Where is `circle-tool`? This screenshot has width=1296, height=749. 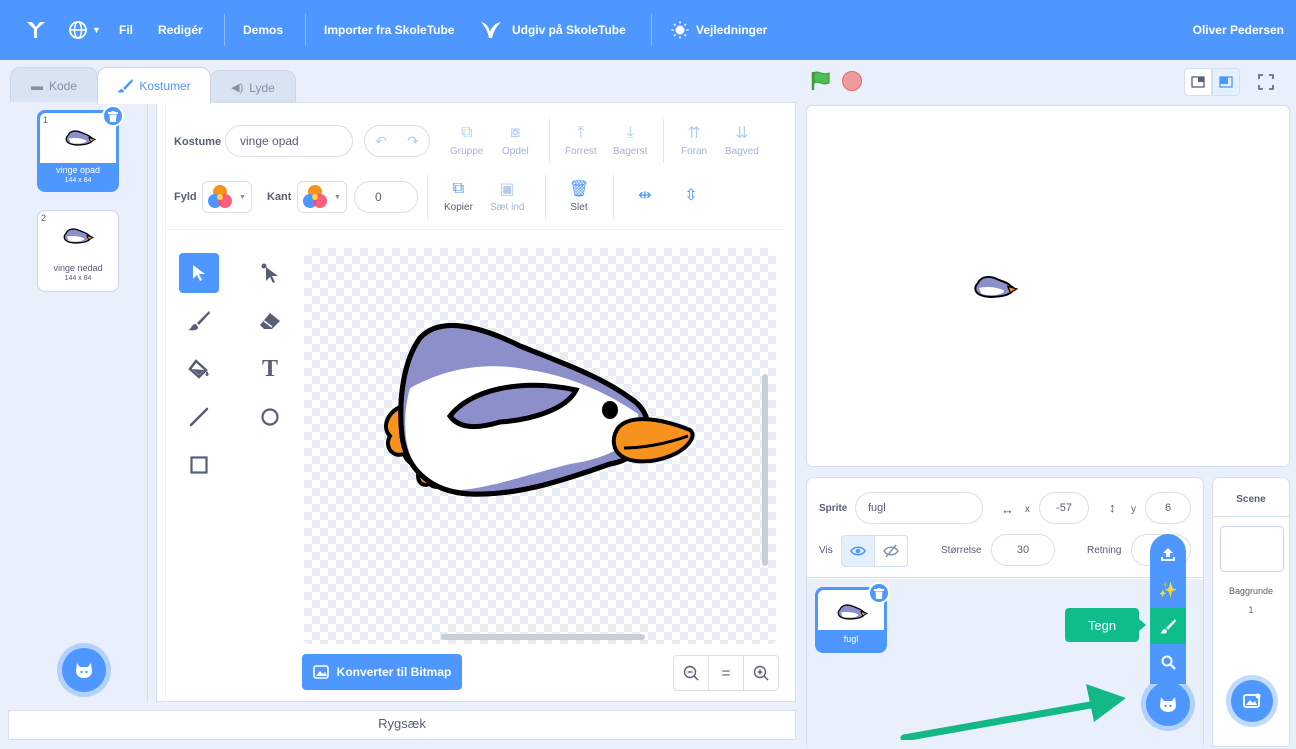 circle-tool is located at coordinates (270, 417).